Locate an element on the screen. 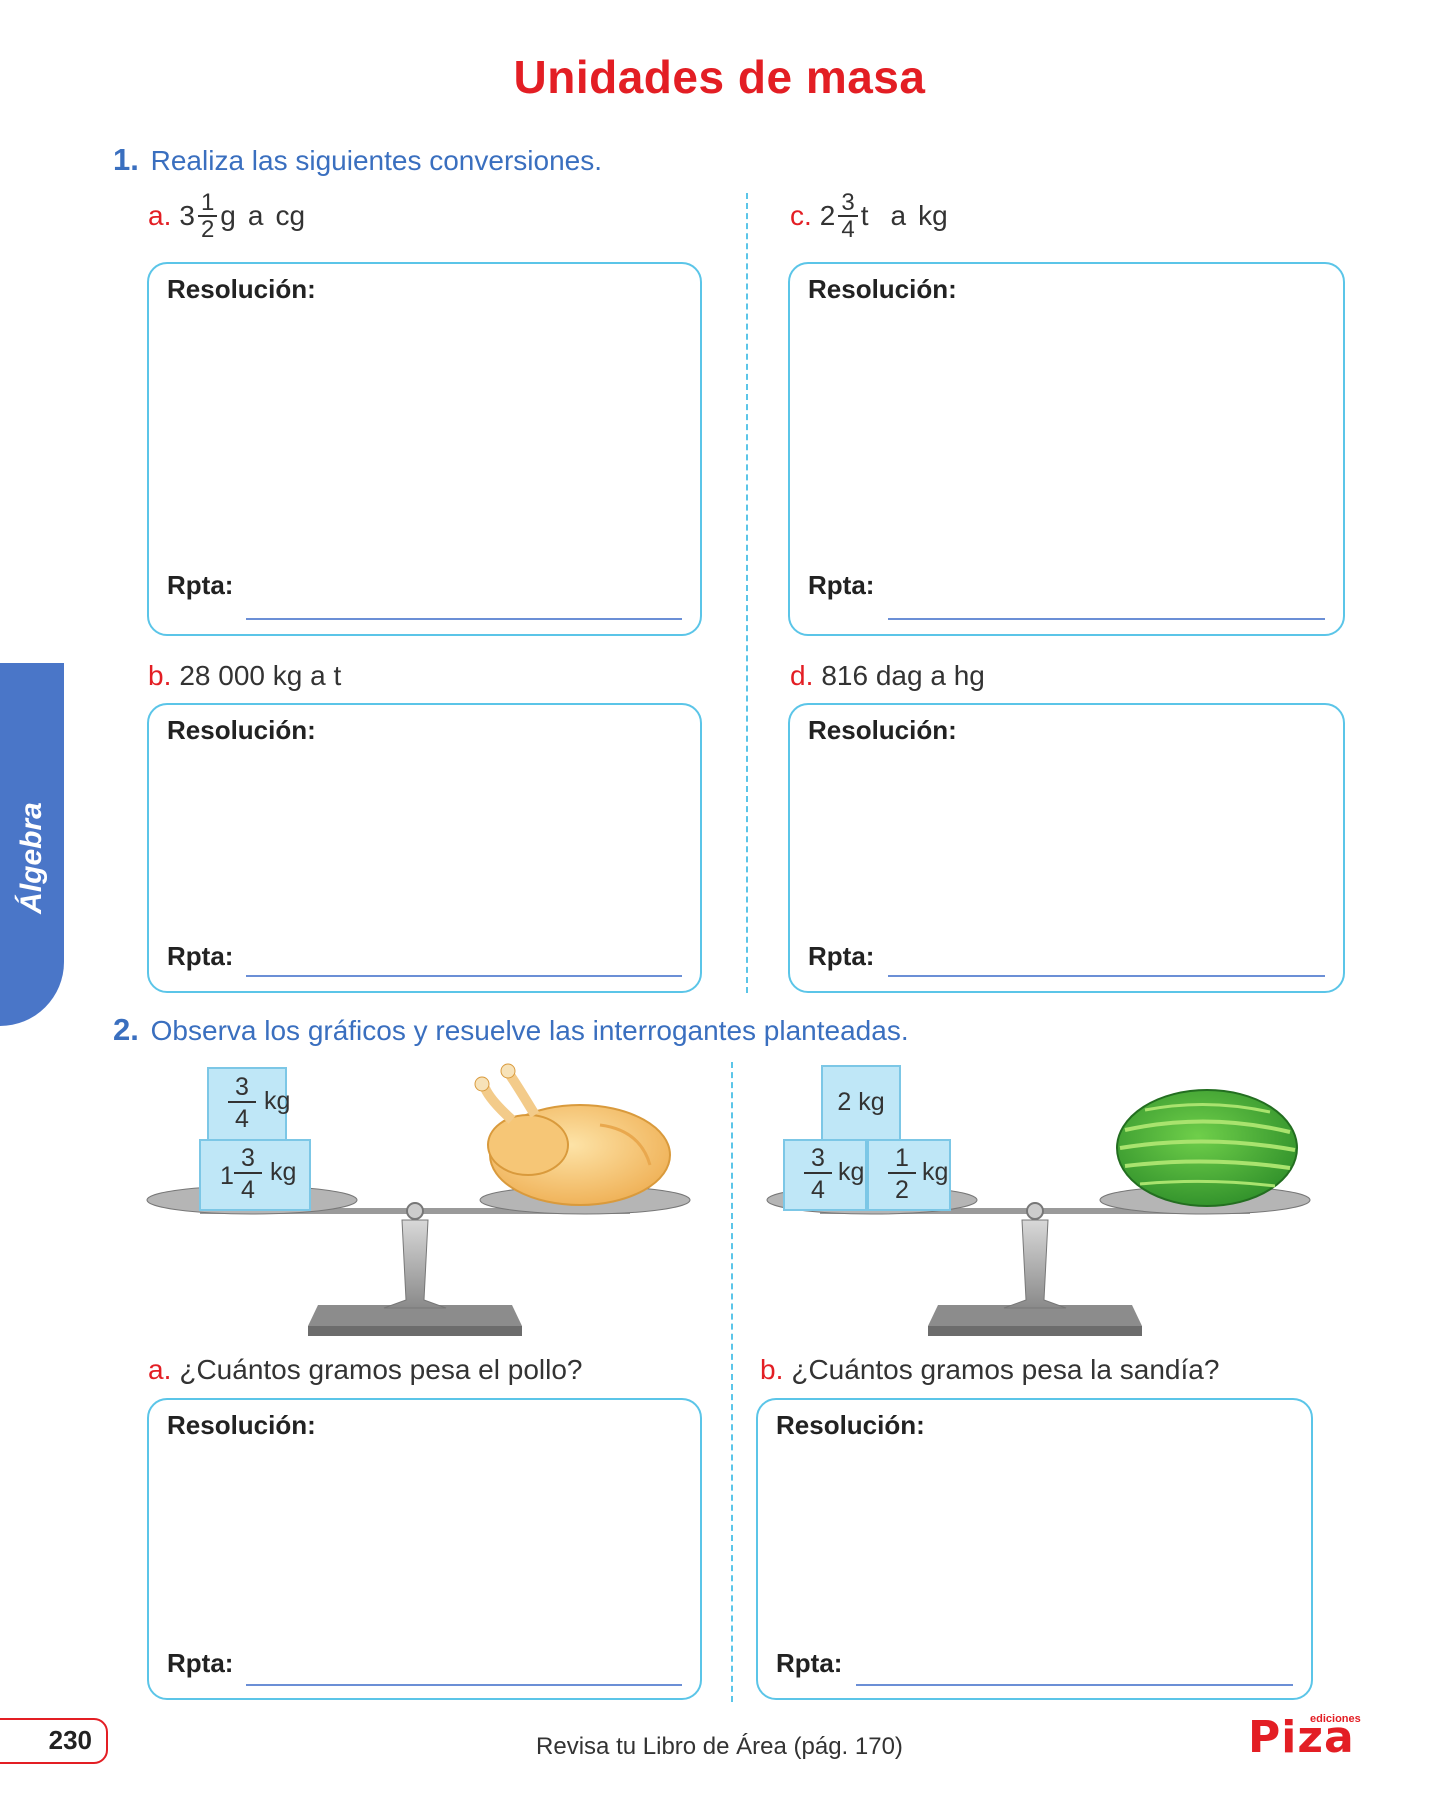  block-top-unit: kg is located at coordinates (277, 1101).